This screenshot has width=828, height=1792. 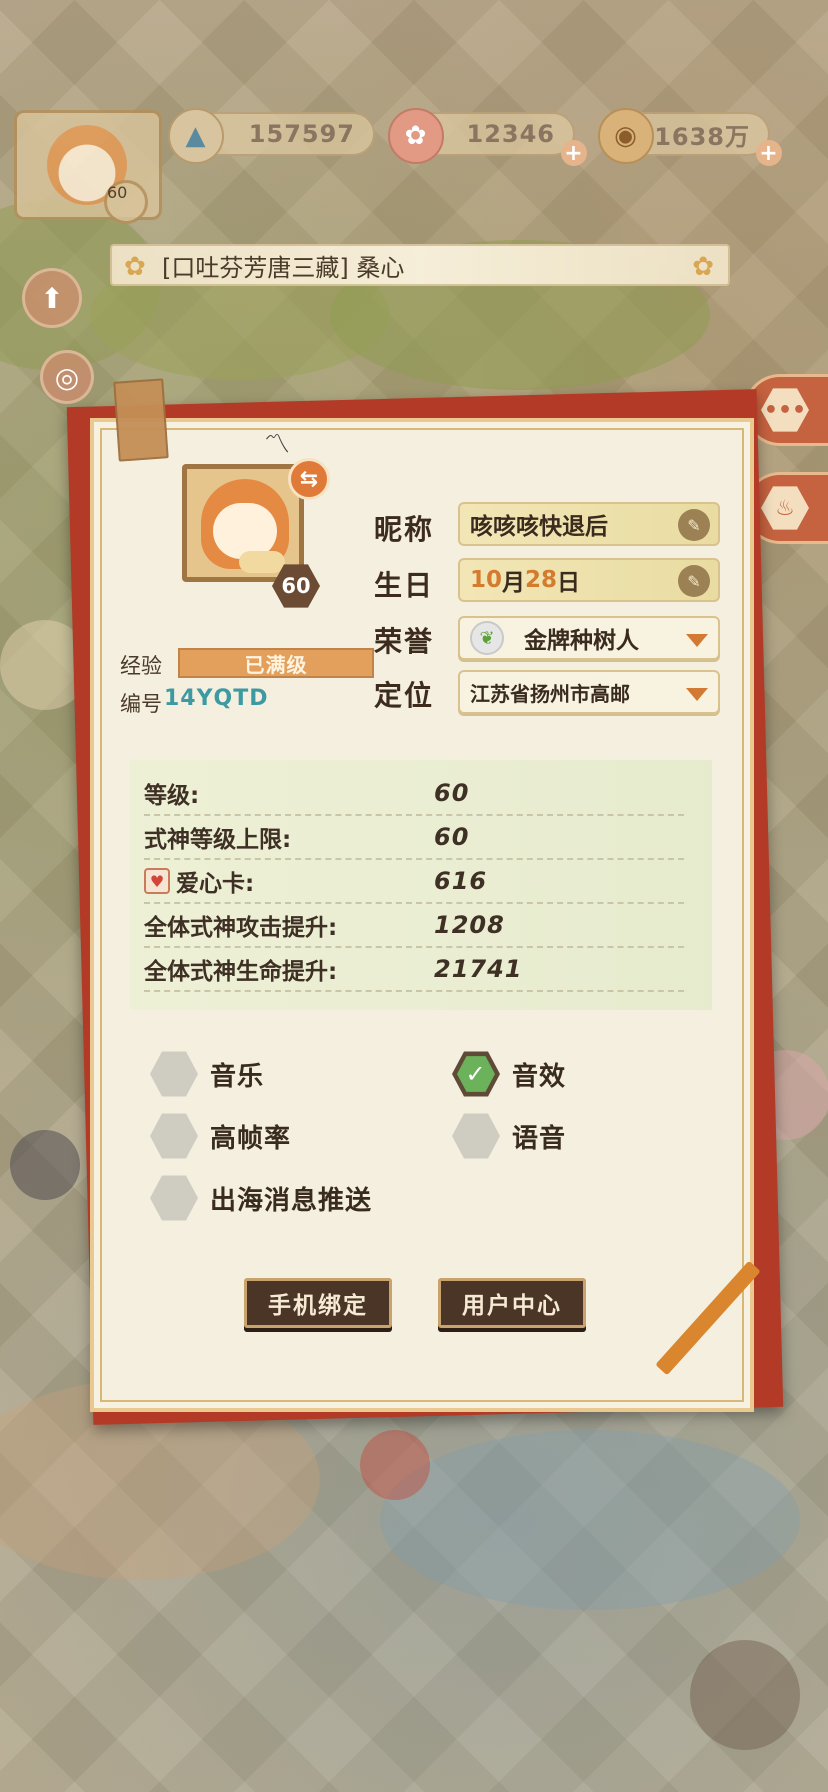 What do you see at coordinates (509, 1074) in the screenshot?
I see `setting-sfx-toggle: ✓ 音效` at bounding box center [509, 1074].